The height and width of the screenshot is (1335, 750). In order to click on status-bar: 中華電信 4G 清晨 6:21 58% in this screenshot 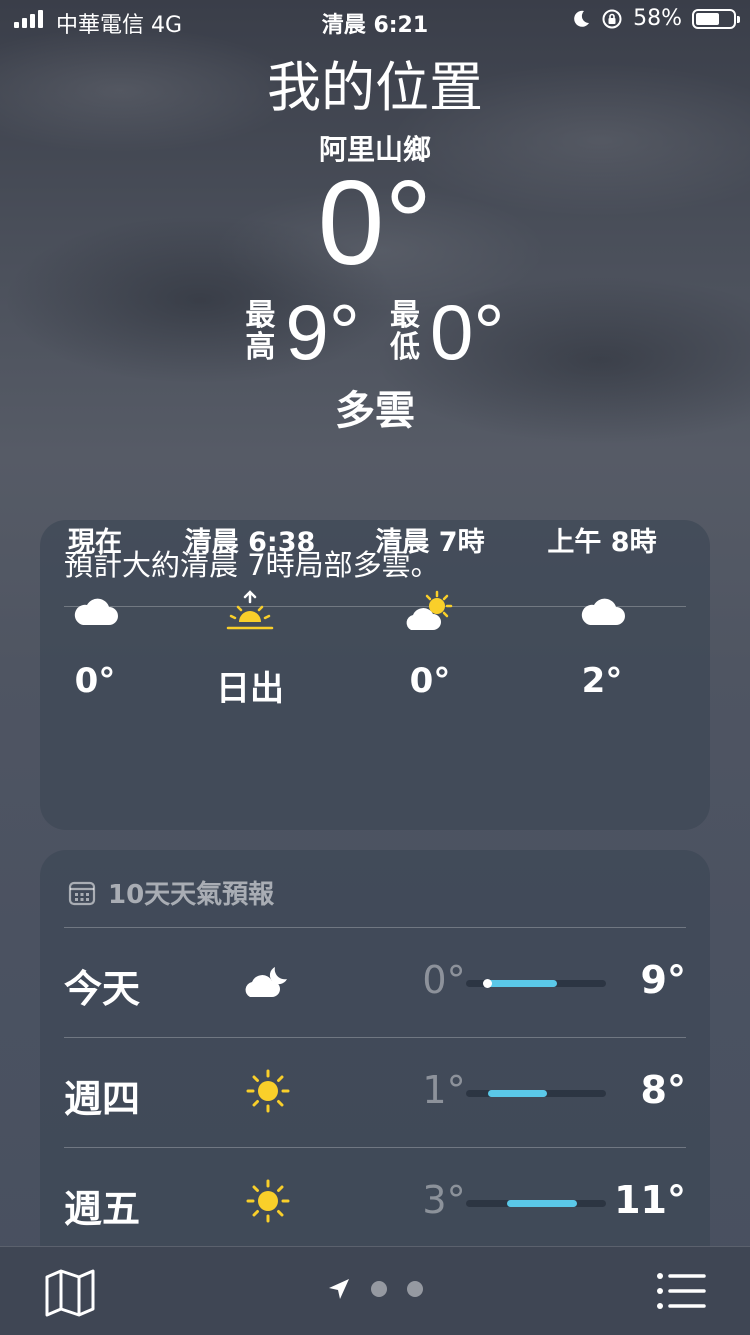, I will do `click(375, 20)`.